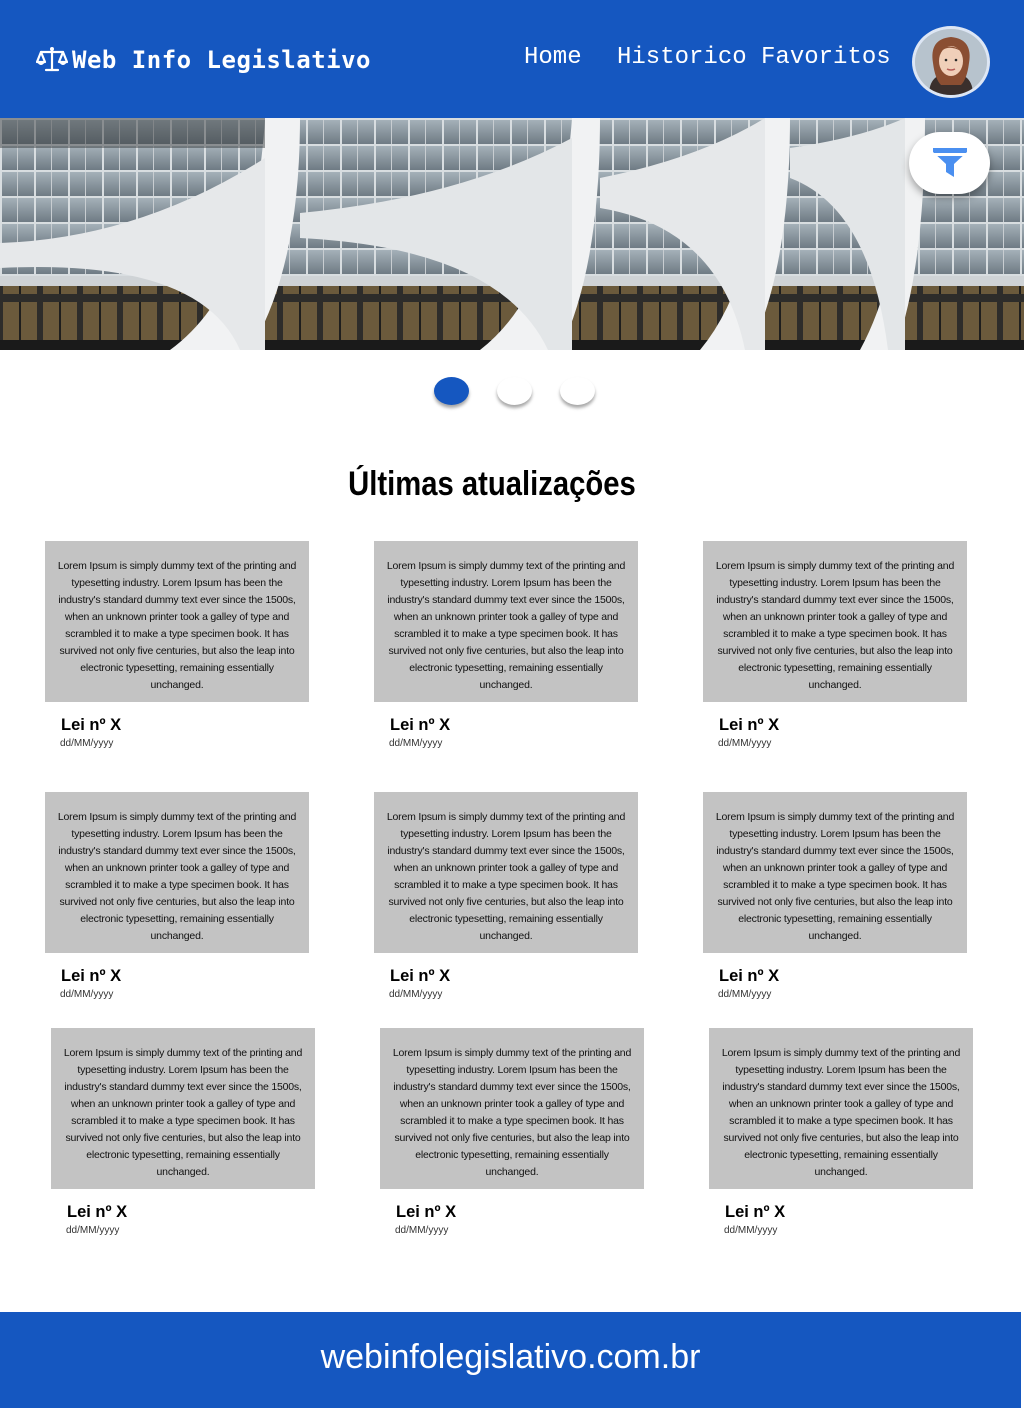 This screenshot has height=1408, width=1024. I want to click on app-title: Web Info Legislativo, so click(221, 60).